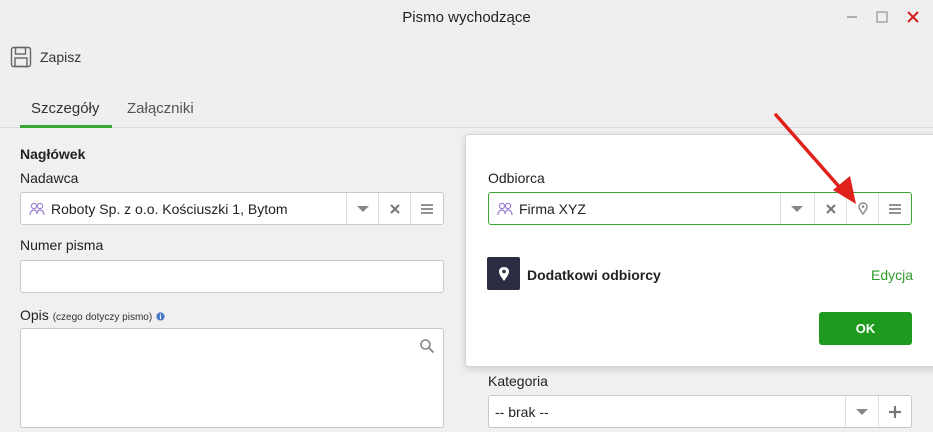  Describe the element at coordinates (552, 209) in the screenshot. I see `recipient-value: Firma XYZ` at that location.